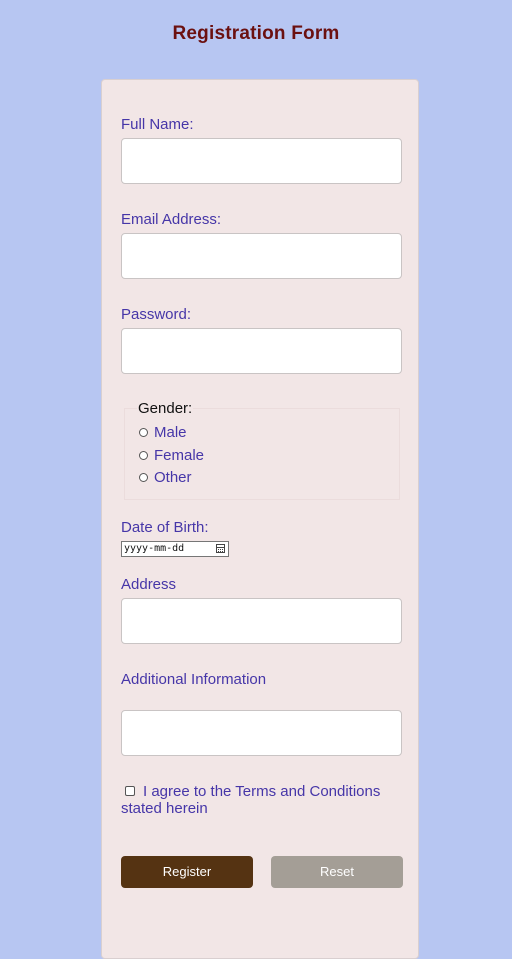 This screenshot has width=512, height=959. What do you see at coordinates (256, 33) in the screenshot?
I see `page-title: Registration Form` at bounding box center [256, 33].